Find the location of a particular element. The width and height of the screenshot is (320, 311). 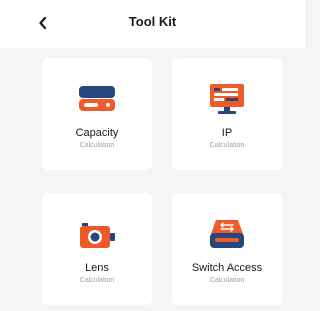

tool-label: Lens is located at coordinates (97, 268).